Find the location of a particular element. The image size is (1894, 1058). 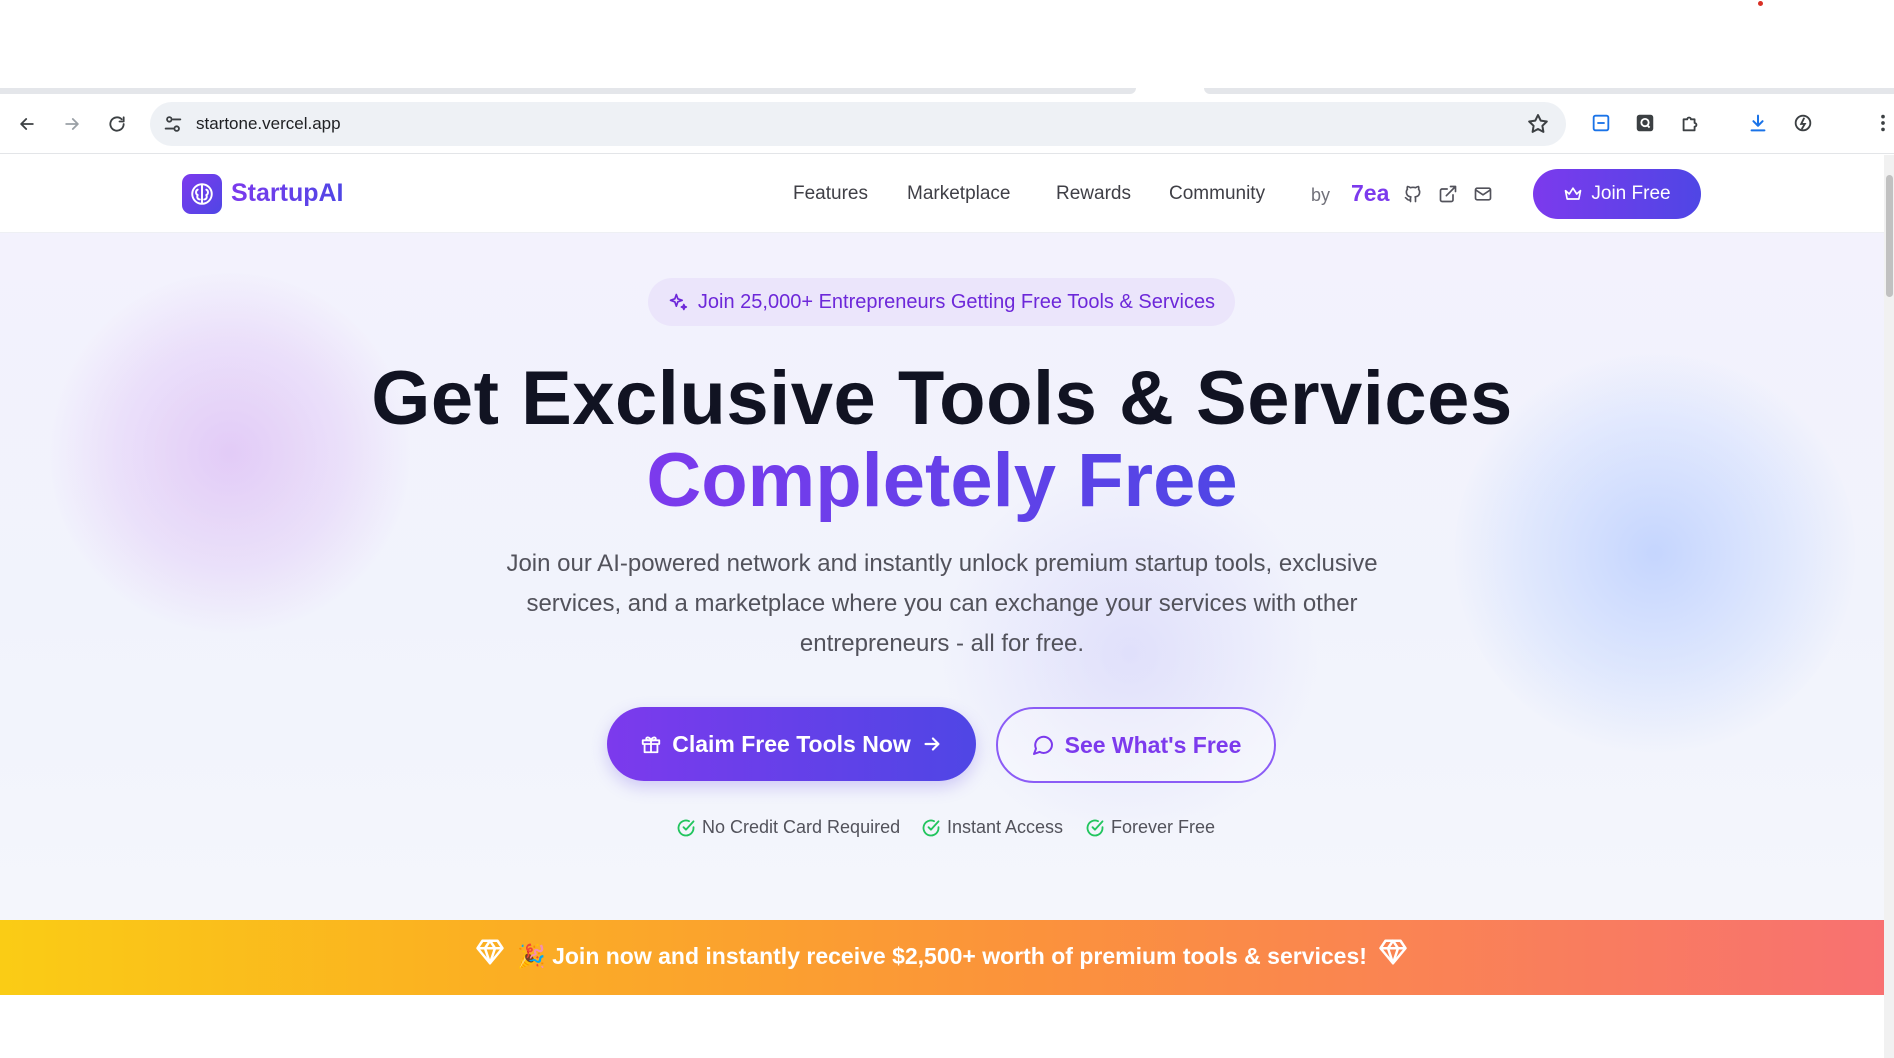

more-vertical-icon is located at coordinates (1883, 123).